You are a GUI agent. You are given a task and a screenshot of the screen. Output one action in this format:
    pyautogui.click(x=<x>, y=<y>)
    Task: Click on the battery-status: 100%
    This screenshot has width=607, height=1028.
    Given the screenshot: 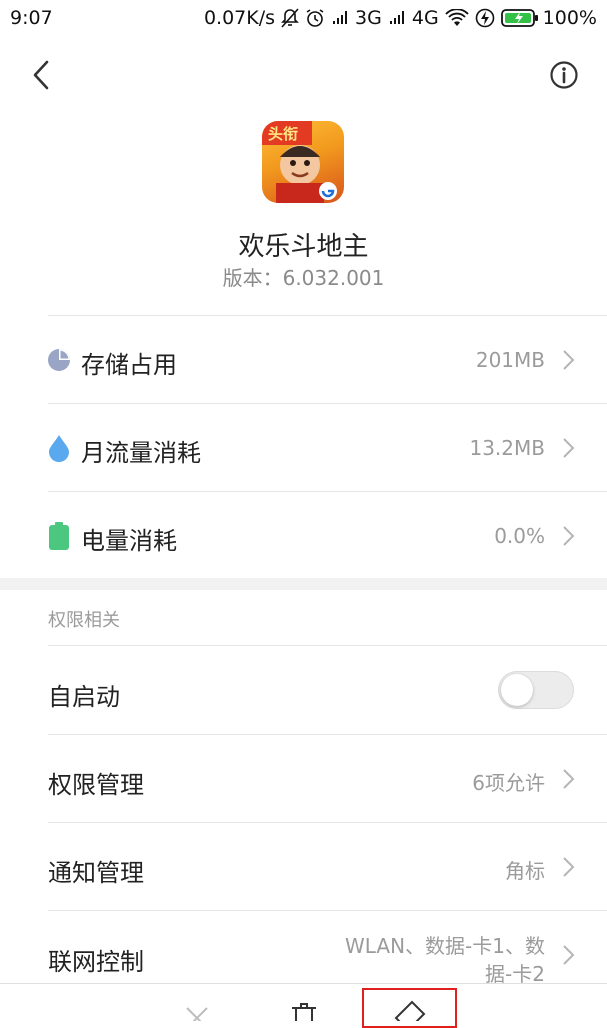 What is the action you would take?
    pyautogui.click(x=548, y=18)
    